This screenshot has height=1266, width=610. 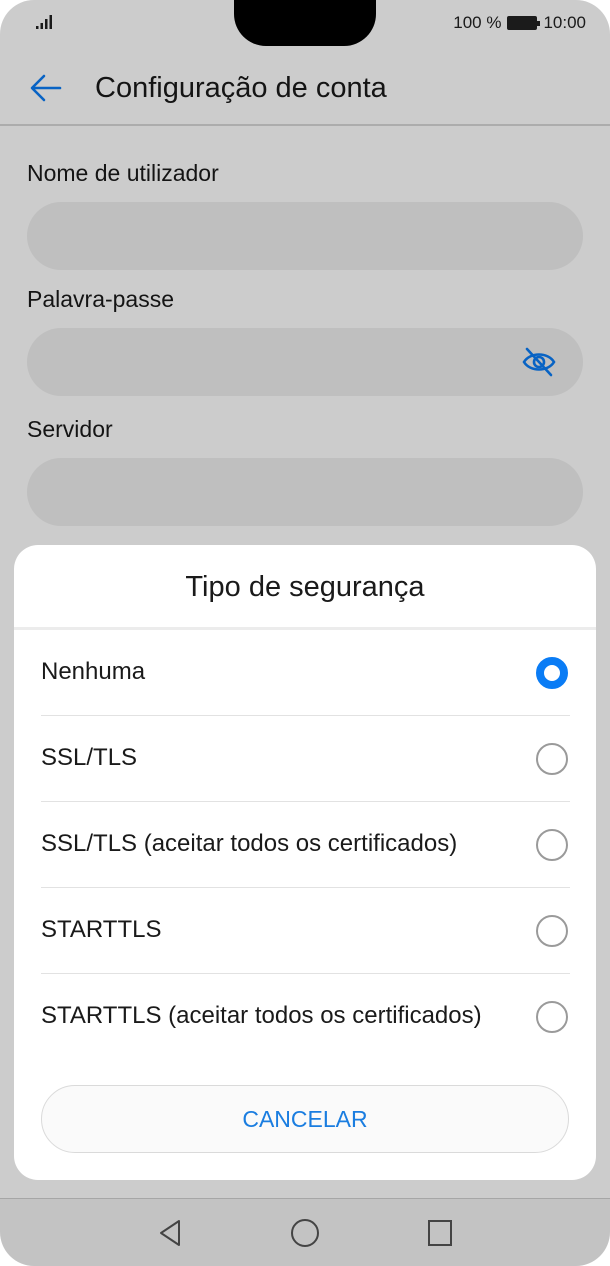 I want to click on option-label: STARTTLS (aceitar todos os certificados), so click(x=261, y=1015).